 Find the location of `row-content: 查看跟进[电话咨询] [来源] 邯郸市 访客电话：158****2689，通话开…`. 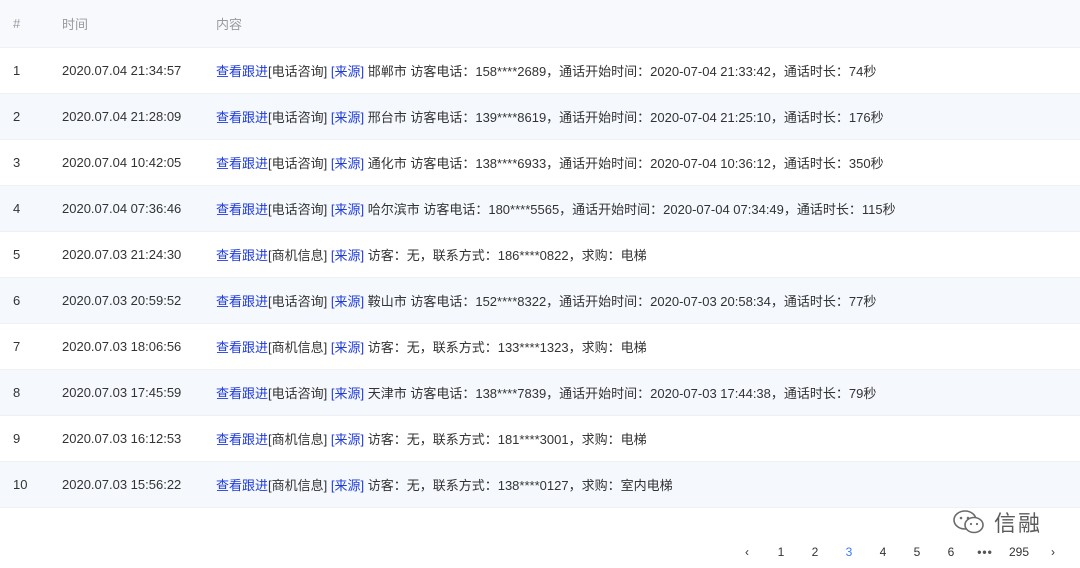

row-content: 查看跟进[电话咨询] [来源] 邯郸市 访客电话：158****2689，通话开… is located at coordinates (648, 70).